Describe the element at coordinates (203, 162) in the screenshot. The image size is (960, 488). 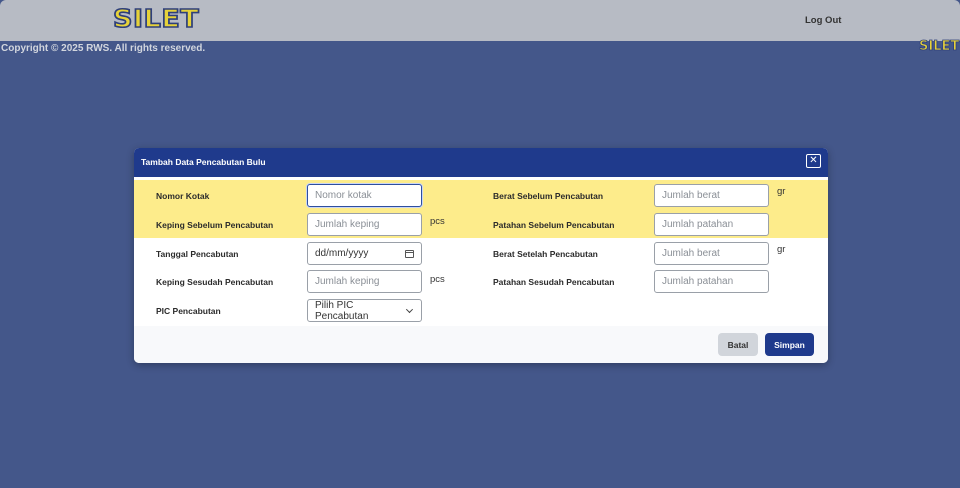
I see `modal-title: Tambah Data Pencabutan Bulu` at that location.